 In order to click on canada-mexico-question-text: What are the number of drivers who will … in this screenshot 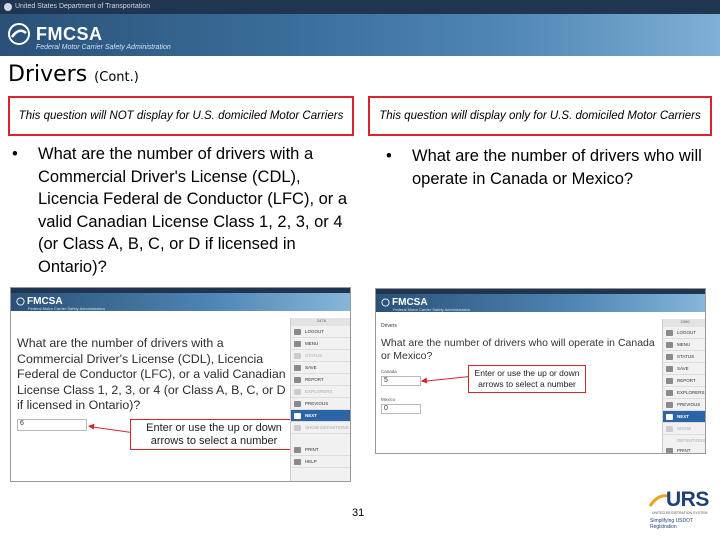, I will do `click(518, 349)`.